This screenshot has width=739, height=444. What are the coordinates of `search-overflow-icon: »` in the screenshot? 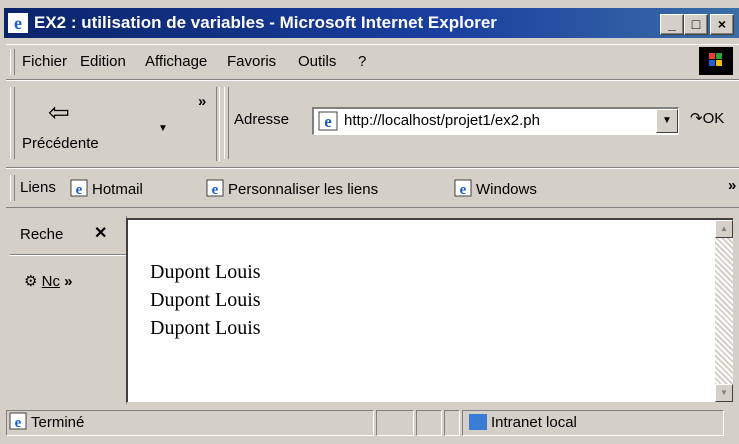 It's located at (68, 281).